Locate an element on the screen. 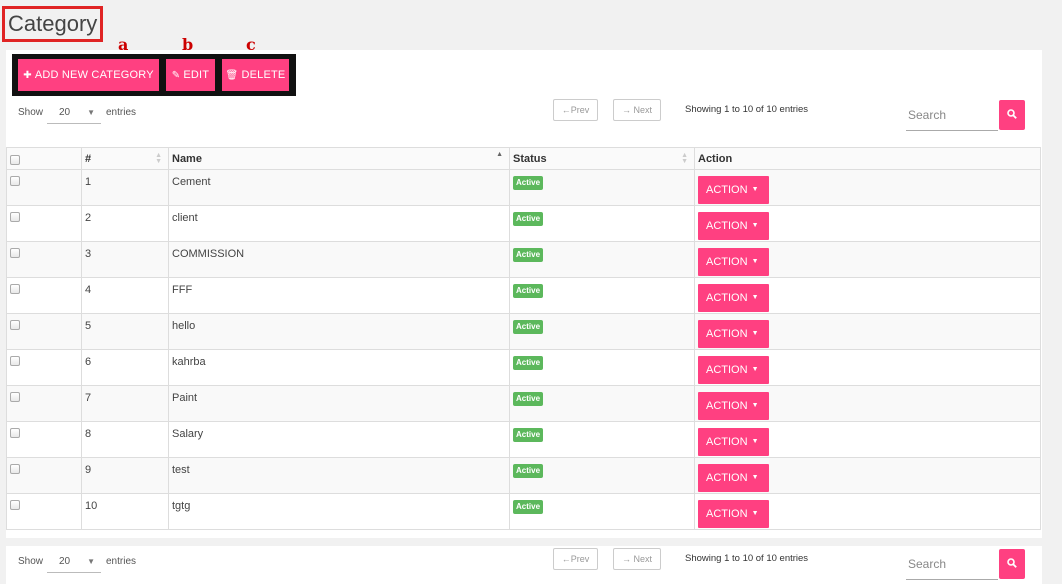 The height and width of the screenshot is (584, 1062). table-row: 4 FFF Active ACTION ▼ is located at coordinates (523, 295).